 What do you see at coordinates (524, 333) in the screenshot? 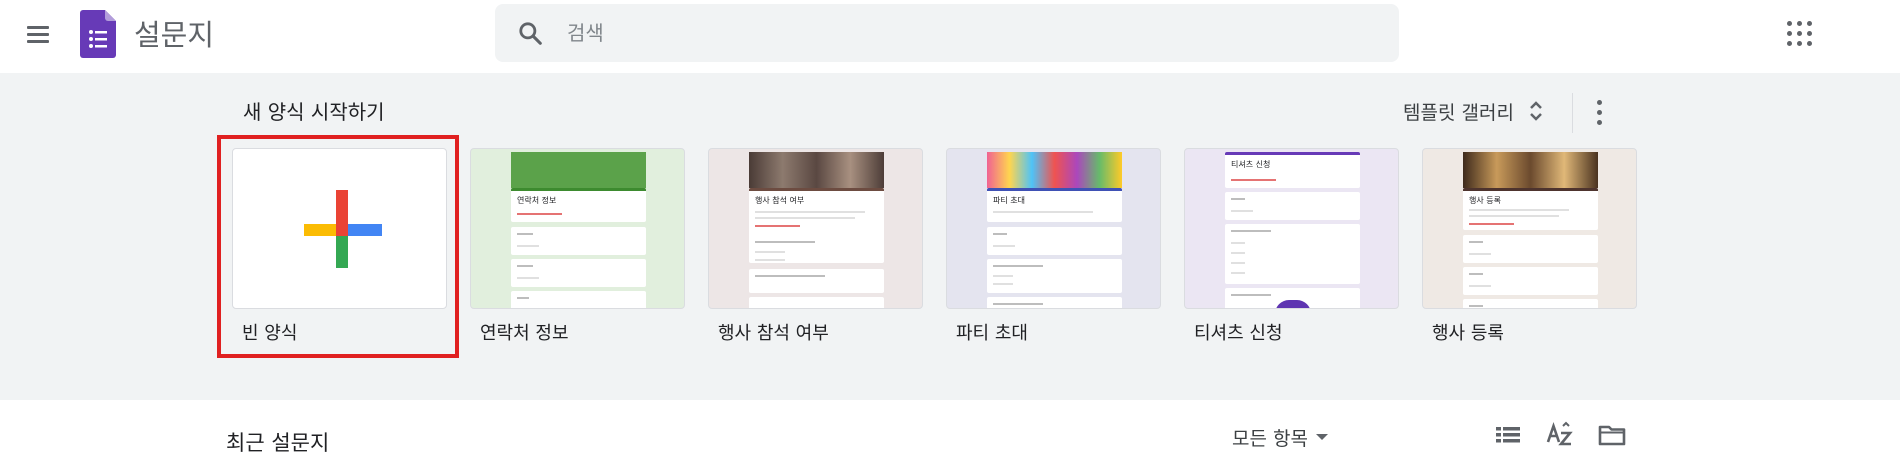
I see `template-name: 연락처 정보` at bounding box center [524, 333].